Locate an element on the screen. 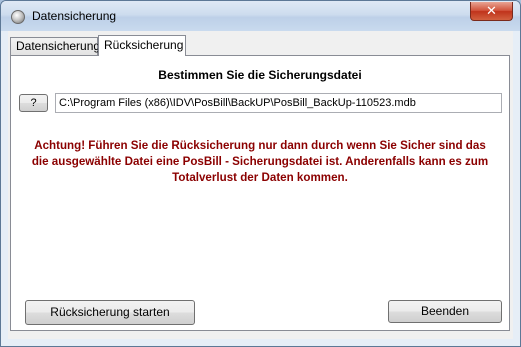 This screenshot has width=521, height=347. warning-line: Totalverlust der Daten kommen. is located at coordinates (260, 177).